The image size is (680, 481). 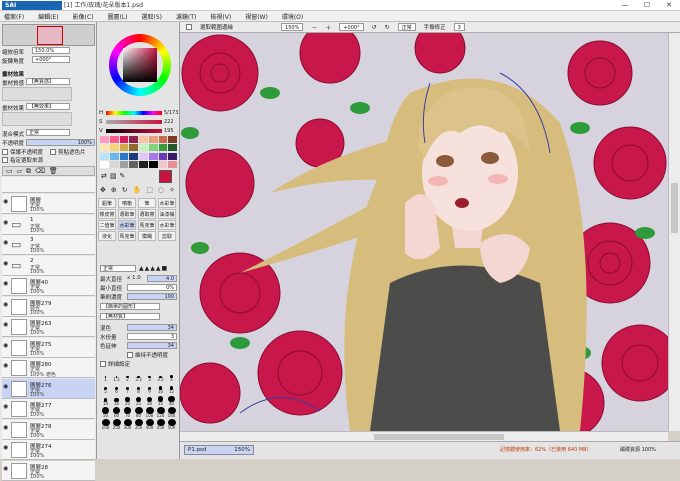 I want to click on layer-row: ◉ 圖層279 發光 100%, so click(x=48, y=306).